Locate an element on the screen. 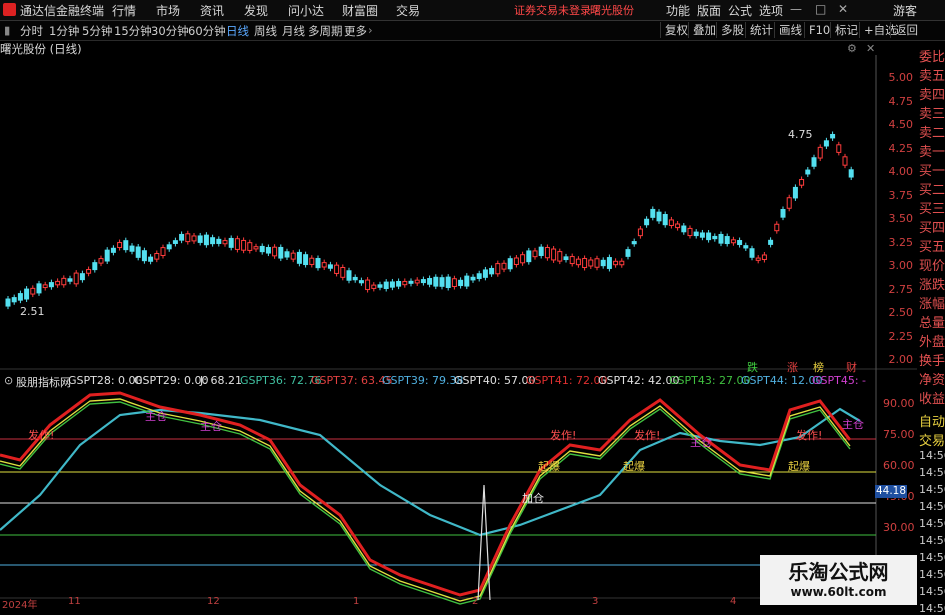 Image resolution: width=945 pixels, height=615 pixels. label-sell4: 卖四 is located at coordinates (932, 95).